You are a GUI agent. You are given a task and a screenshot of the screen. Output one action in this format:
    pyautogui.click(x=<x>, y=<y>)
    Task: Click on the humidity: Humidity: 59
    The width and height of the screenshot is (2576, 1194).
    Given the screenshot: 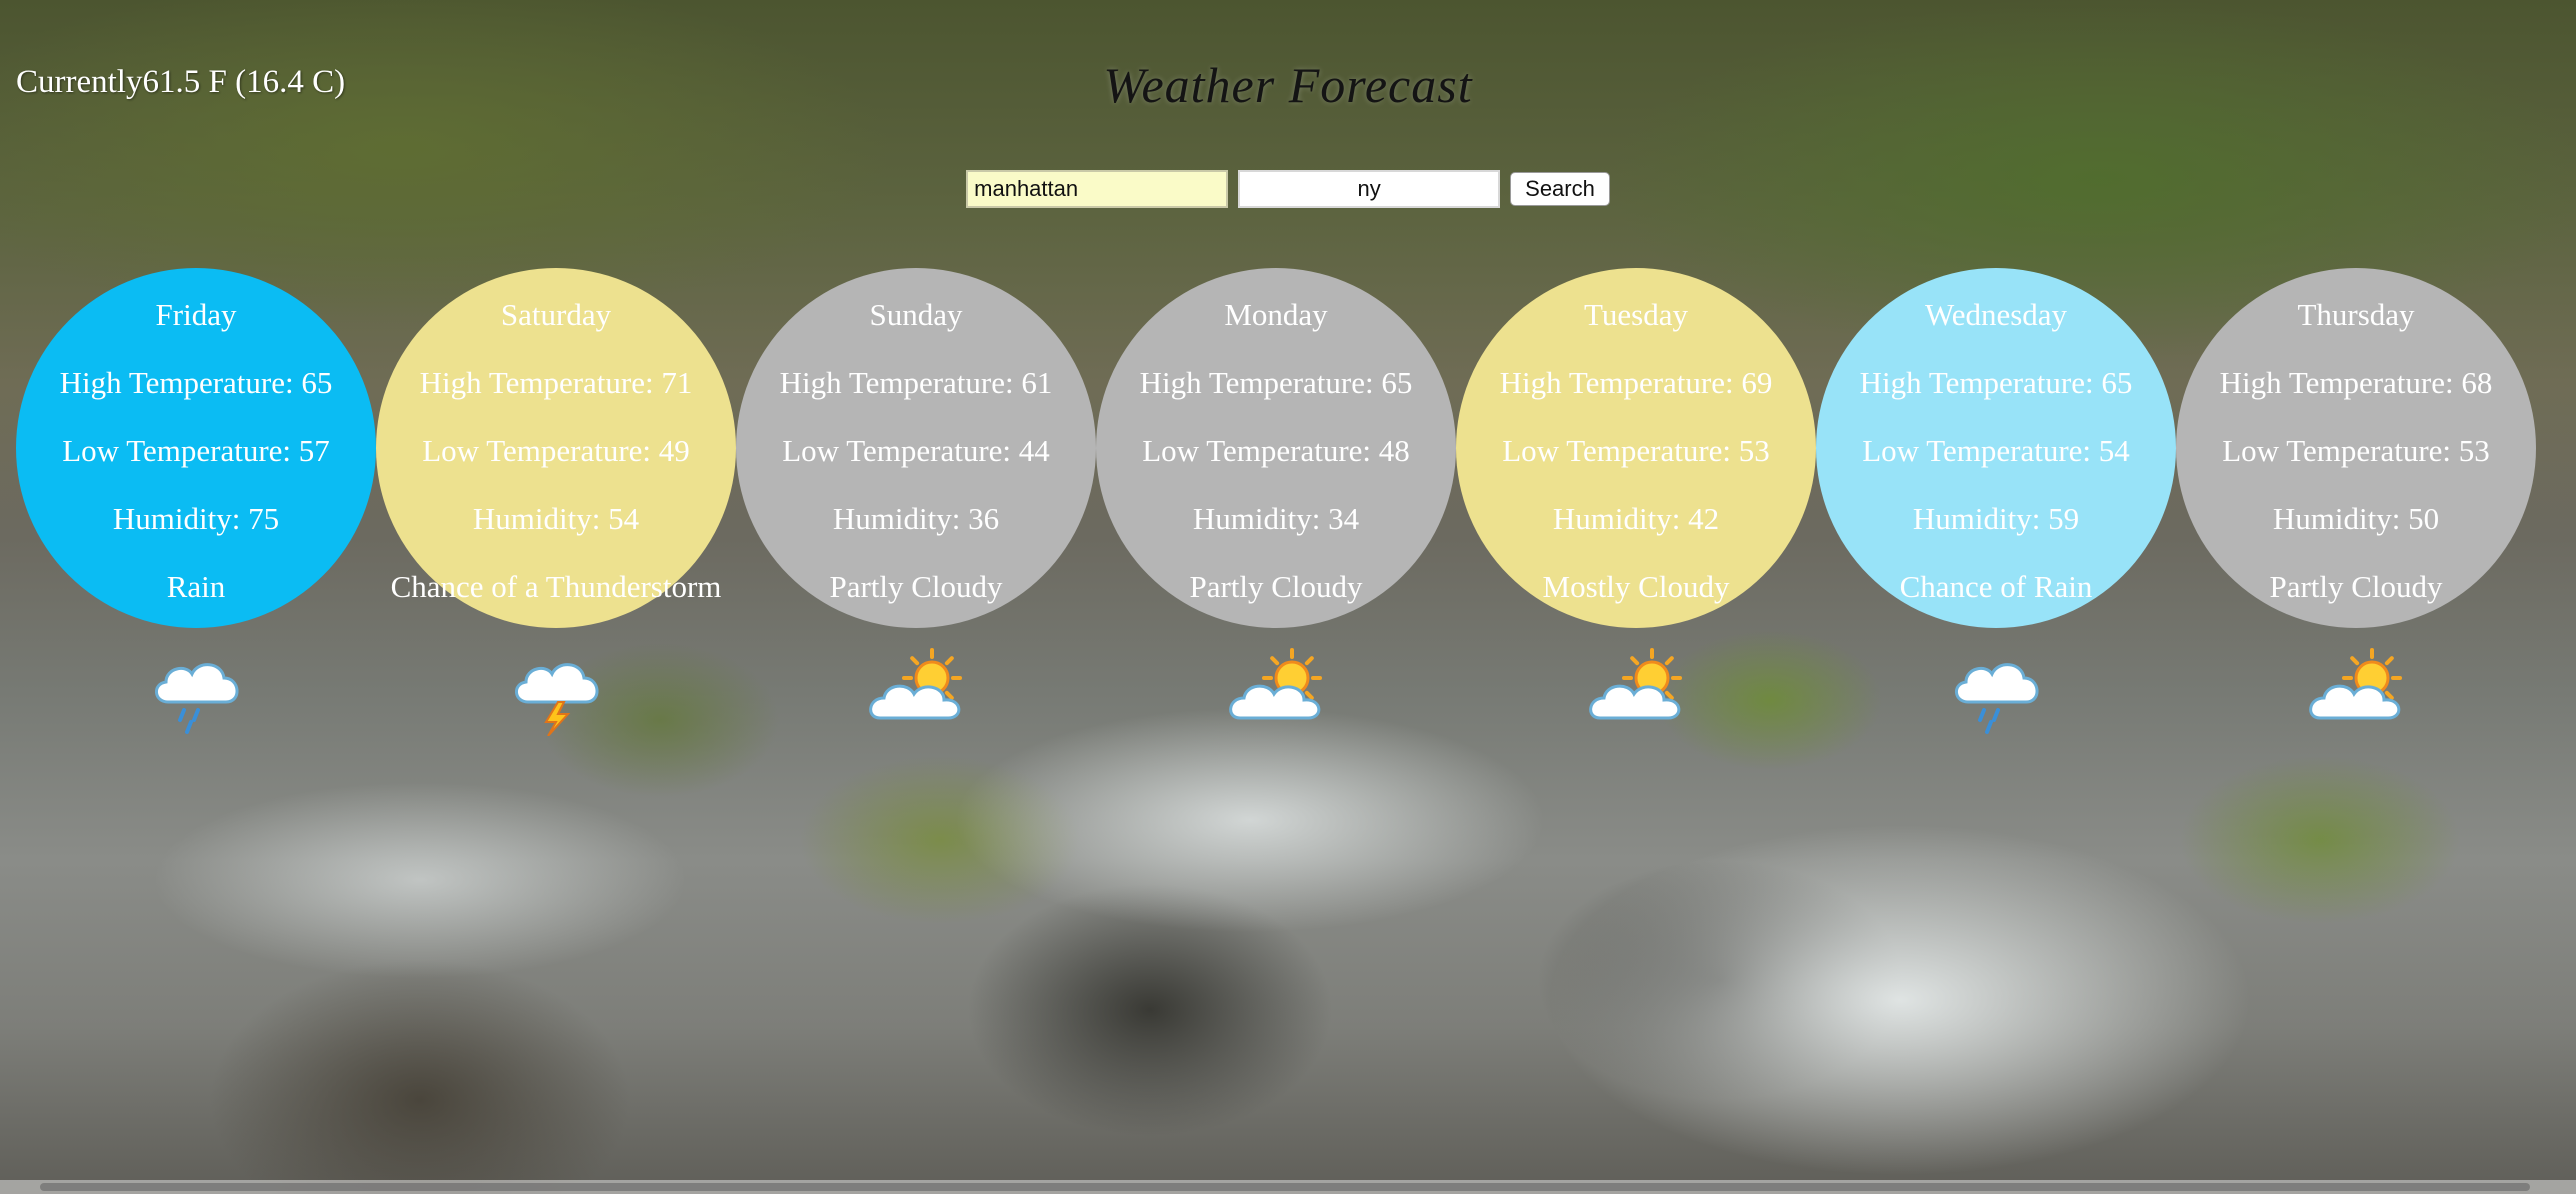 What is the action you would take?
    pyautogui.click(x=1996, y=518)
    